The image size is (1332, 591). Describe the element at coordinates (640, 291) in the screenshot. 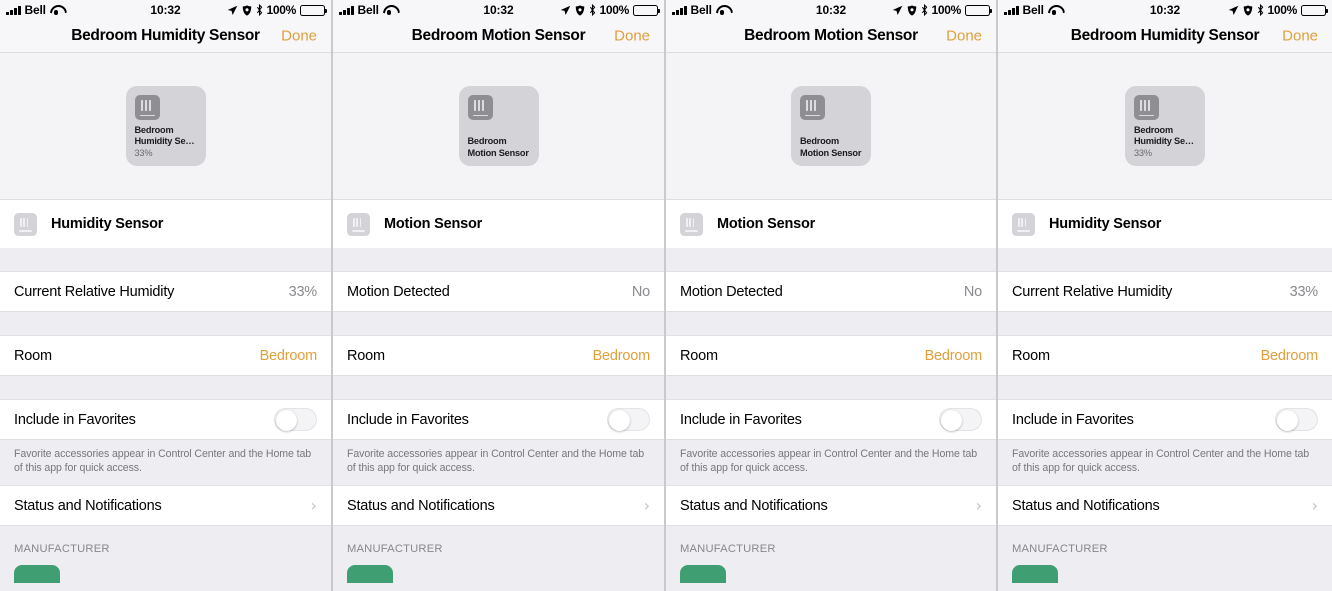

I see `row-value: No` at that location.